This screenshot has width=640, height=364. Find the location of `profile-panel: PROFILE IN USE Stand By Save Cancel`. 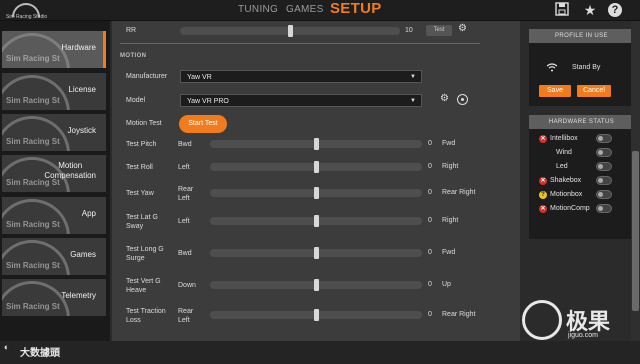

profile-panel: PROFILE IN USE Stand By Save Cancel is located at coordinates (581, 67).